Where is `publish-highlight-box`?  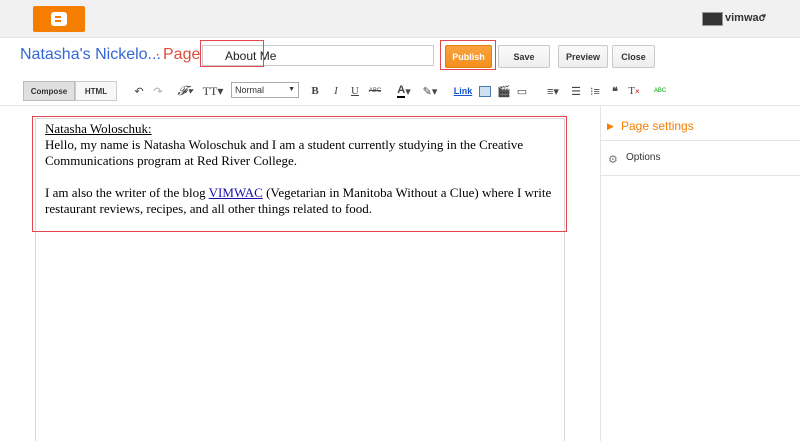
publish-highlight-box is located at coordinates (468, 55).